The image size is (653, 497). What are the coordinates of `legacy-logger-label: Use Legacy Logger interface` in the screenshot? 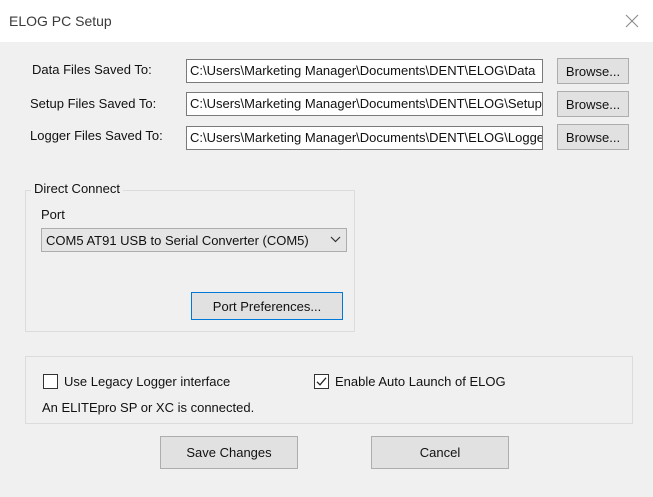 It's located at (147, 381).